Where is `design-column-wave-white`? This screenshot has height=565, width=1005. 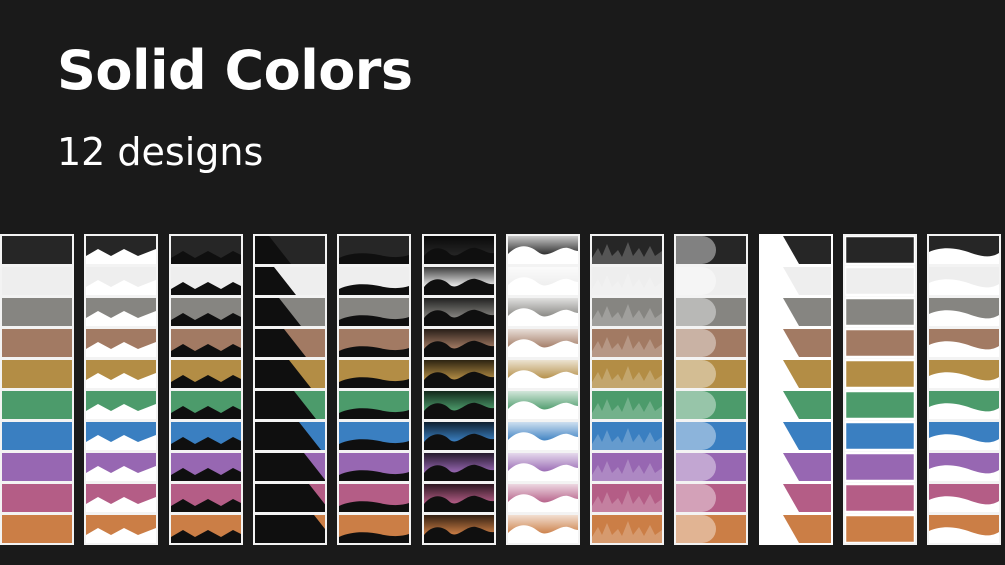 design-column-wave-white is located at coordinates (964, 389).